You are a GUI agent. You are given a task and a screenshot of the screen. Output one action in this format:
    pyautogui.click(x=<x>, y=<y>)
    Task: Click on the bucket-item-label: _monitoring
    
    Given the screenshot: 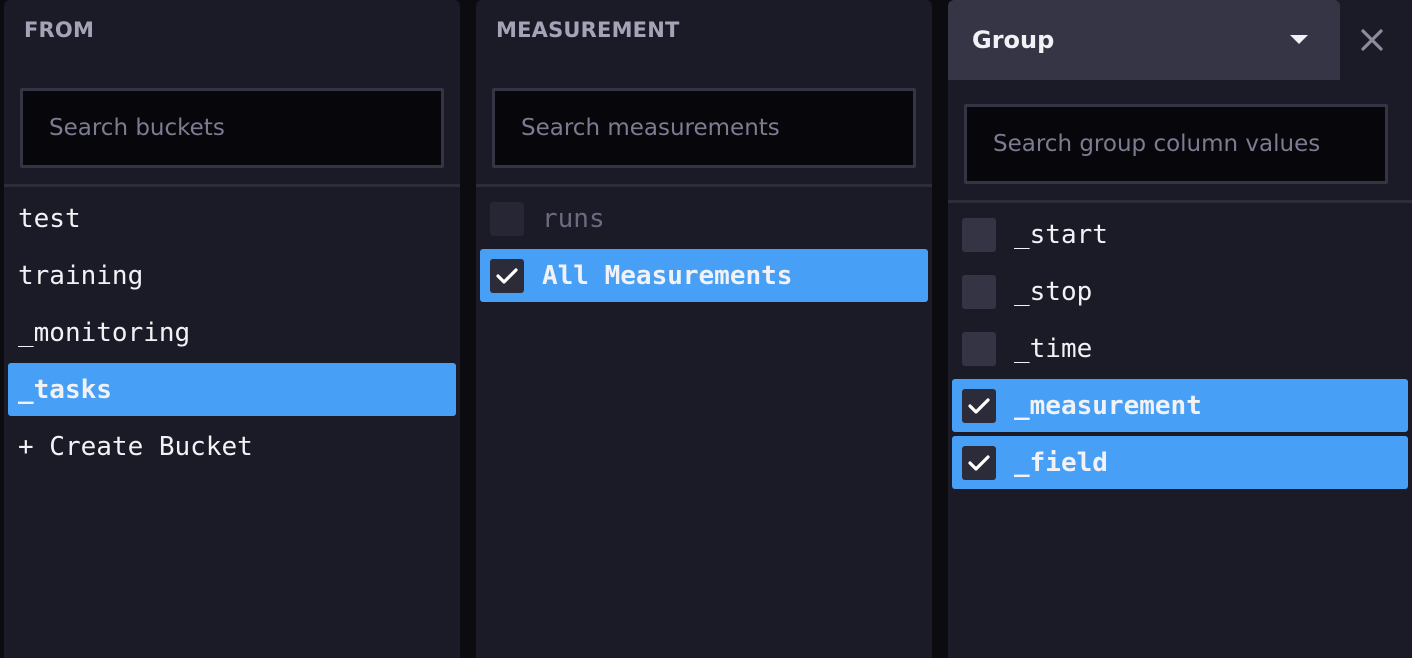 What is the action you would take?
    pyautogui.click(x=104, y=332)
    